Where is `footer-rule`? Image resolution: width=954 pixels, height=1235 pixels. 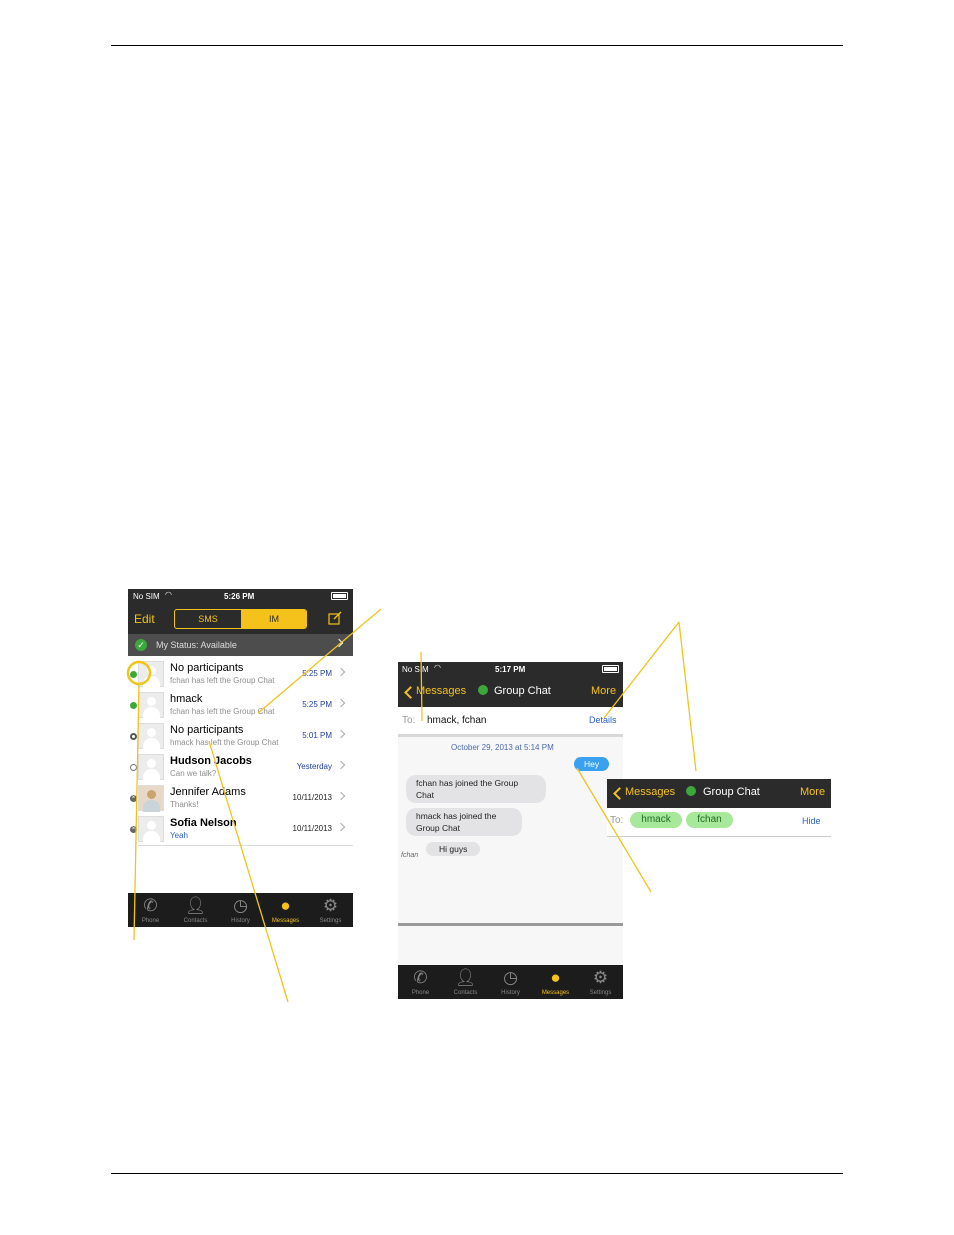
footer-rule is located at coordinates (477, 1173).